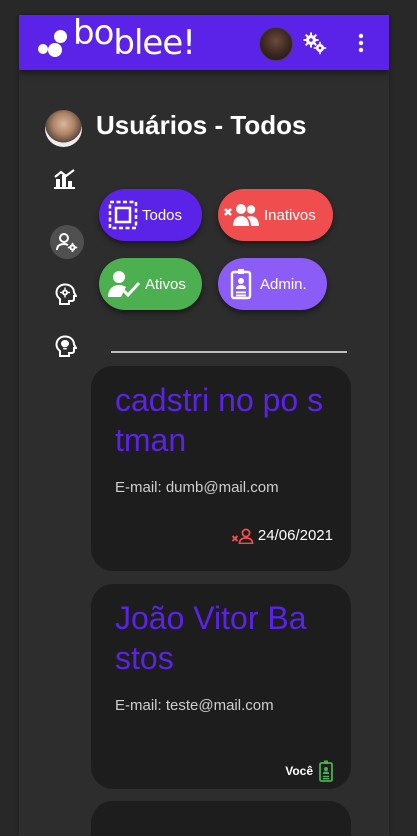 The height and width of the screenshot is (836, 417). I want to click on select-all-icon, so click(123, 215).